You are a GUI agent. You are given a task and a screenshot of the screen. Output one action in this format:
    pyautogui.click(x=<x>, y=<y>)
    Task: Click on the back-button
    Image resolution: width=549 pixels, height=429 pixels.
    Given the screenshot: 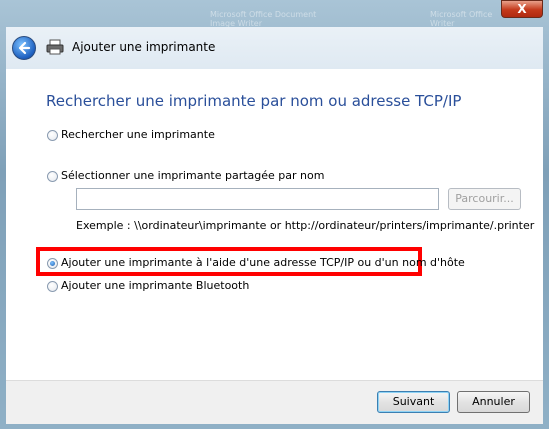 What is the action you would take?
    pyautogui.click(x=24, y=48)
    